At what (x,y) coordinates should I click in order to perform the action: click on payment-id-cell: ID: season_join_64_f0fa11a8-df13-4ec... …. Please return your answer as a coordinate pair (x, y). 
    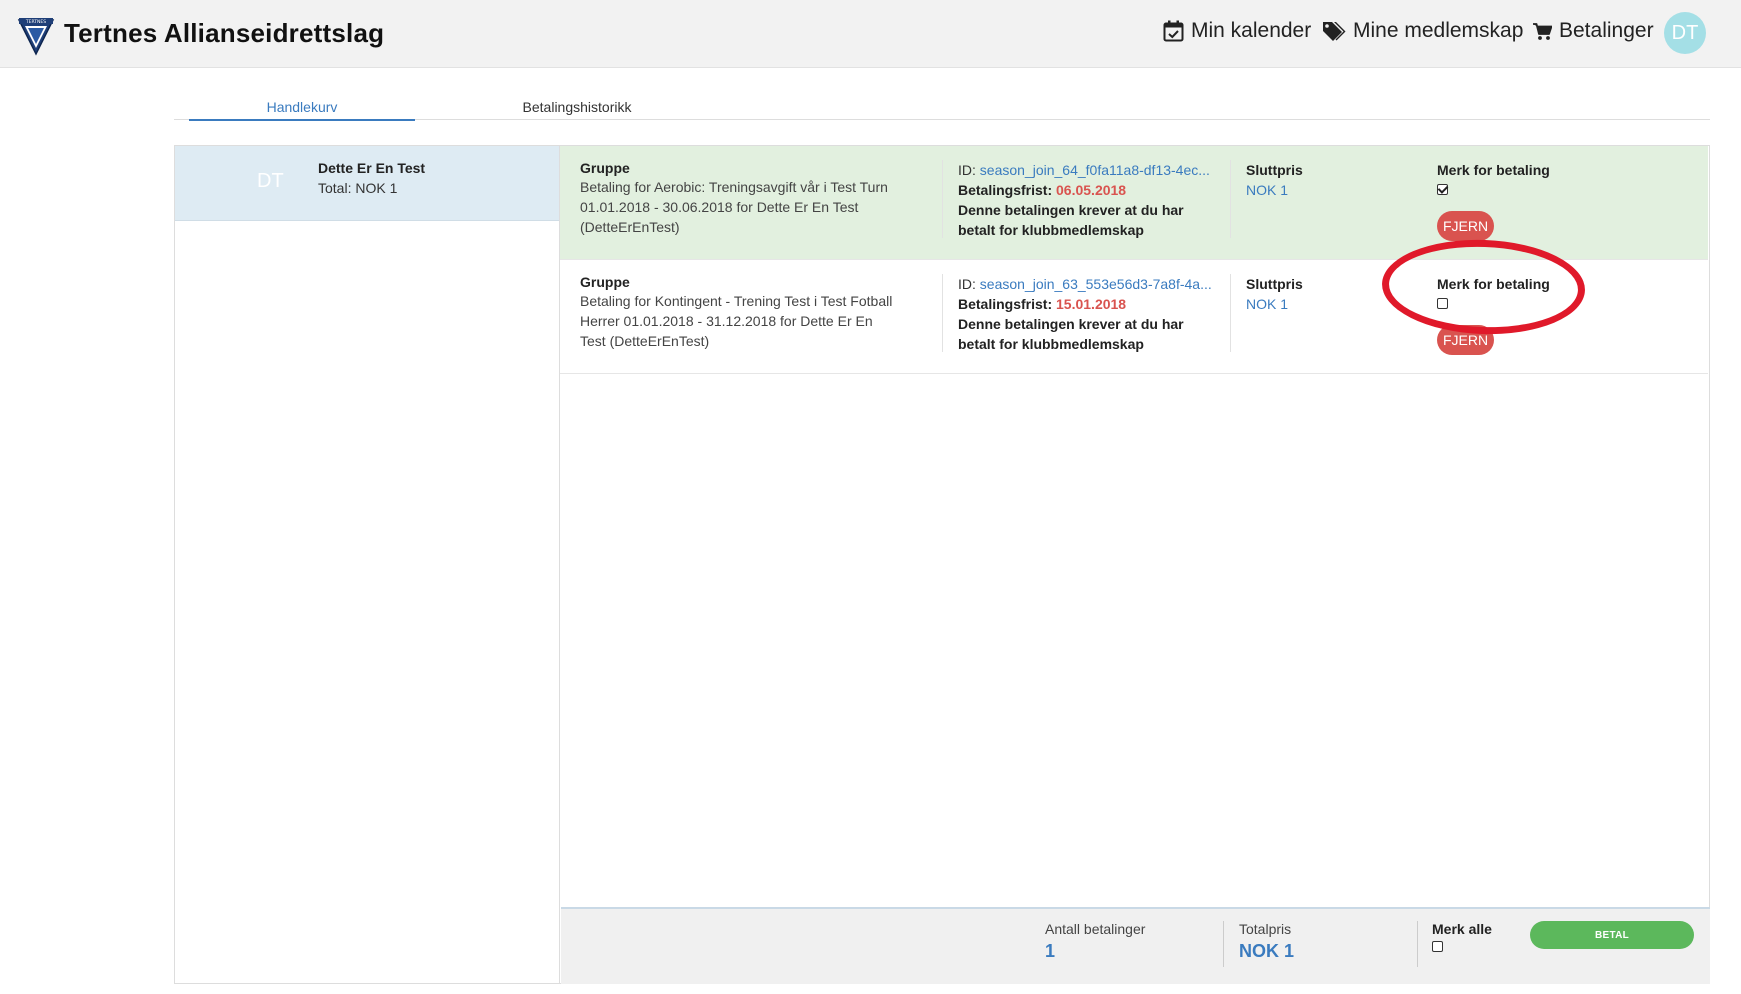
    Looking at the image, I should click on (1090, 200).